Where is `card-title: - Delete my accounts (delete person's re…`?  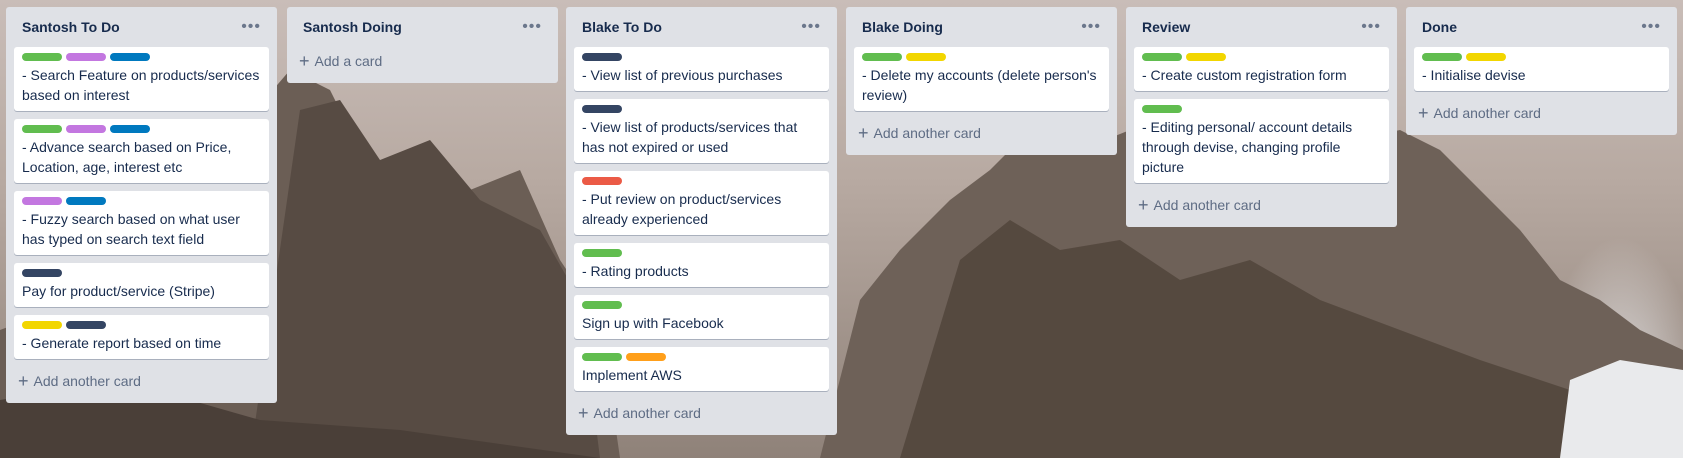
card-title: - Delete my accounts (delete person's re… is located at coordinates (979, 85).